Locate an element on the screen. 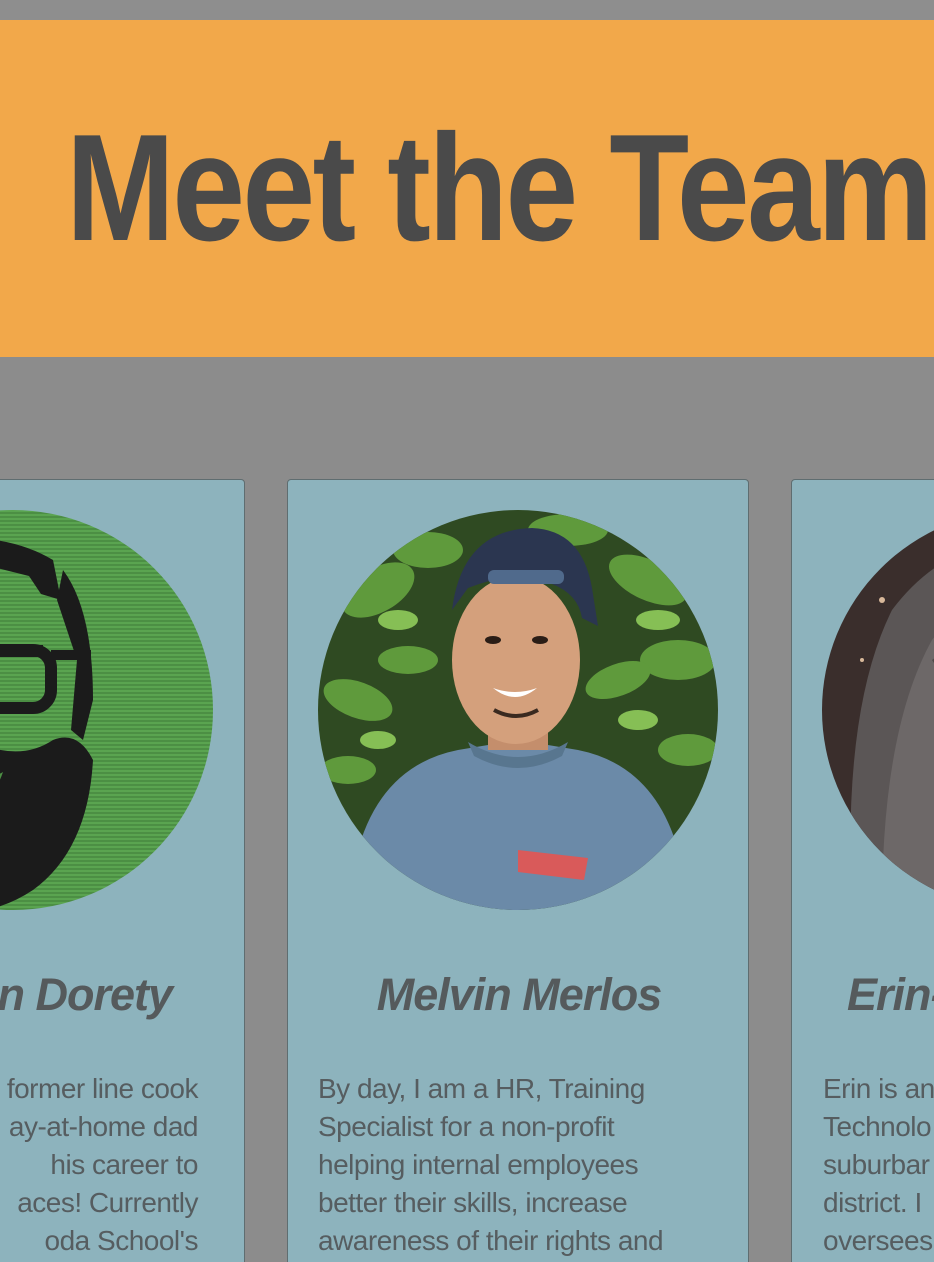 Image resolution: width=934 pixels, height=1262 pixels. bio-line: district. I is located at coordinates (872, 1202).